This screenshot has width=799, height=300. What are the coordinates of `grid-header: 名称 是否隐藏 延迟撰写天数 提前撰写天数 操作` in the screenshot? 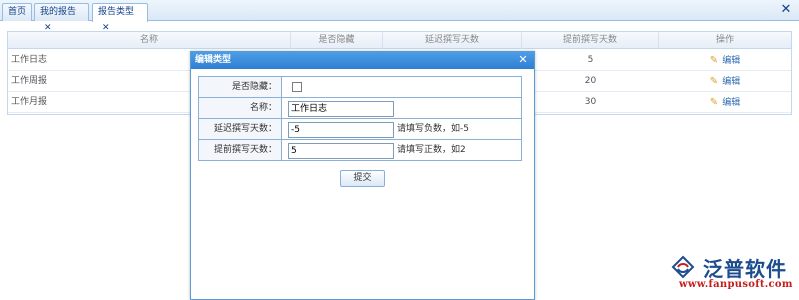 It's located at (399, 40).